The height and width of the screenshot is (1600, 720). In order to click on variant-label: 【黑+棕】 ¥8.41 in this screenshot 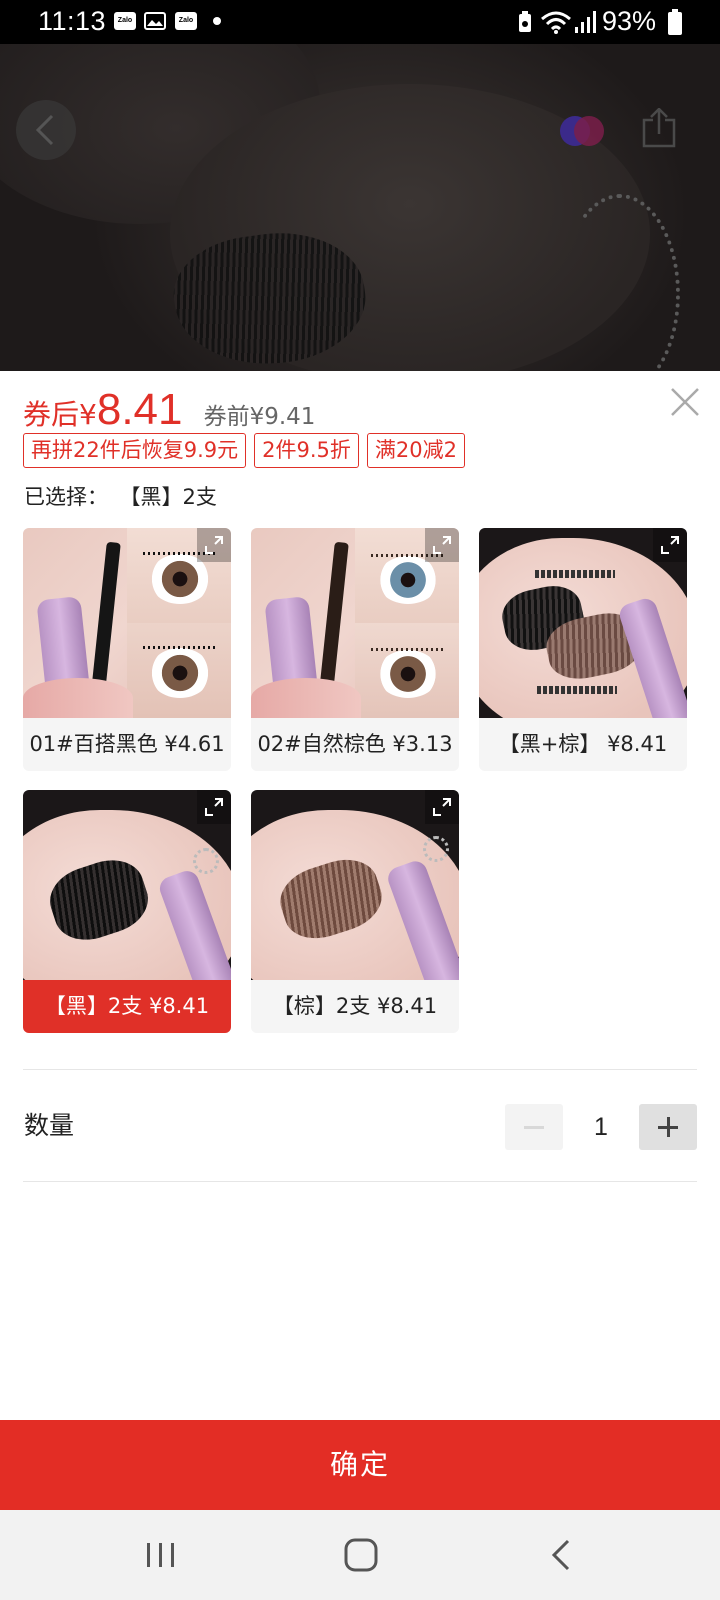, I will do `click(583, 744)`.